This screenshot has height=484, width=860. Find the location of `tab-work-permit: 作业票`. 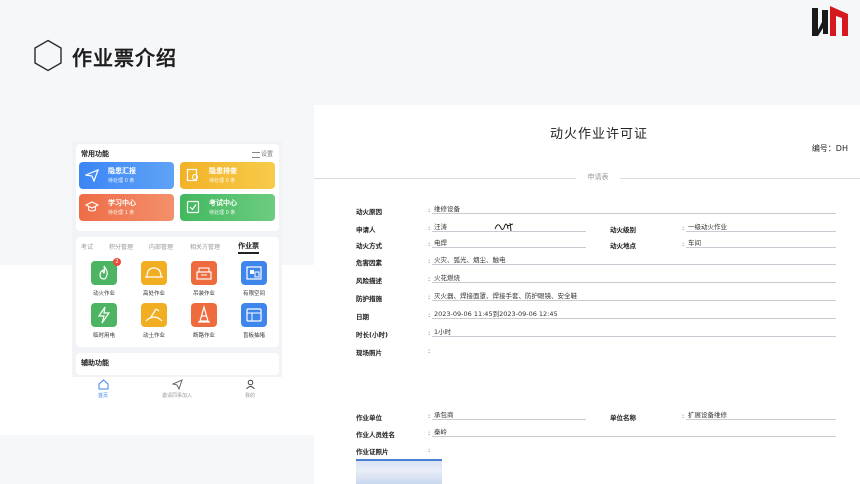

tab-work-permit: 作业票 is located at coordinates (248, 247).